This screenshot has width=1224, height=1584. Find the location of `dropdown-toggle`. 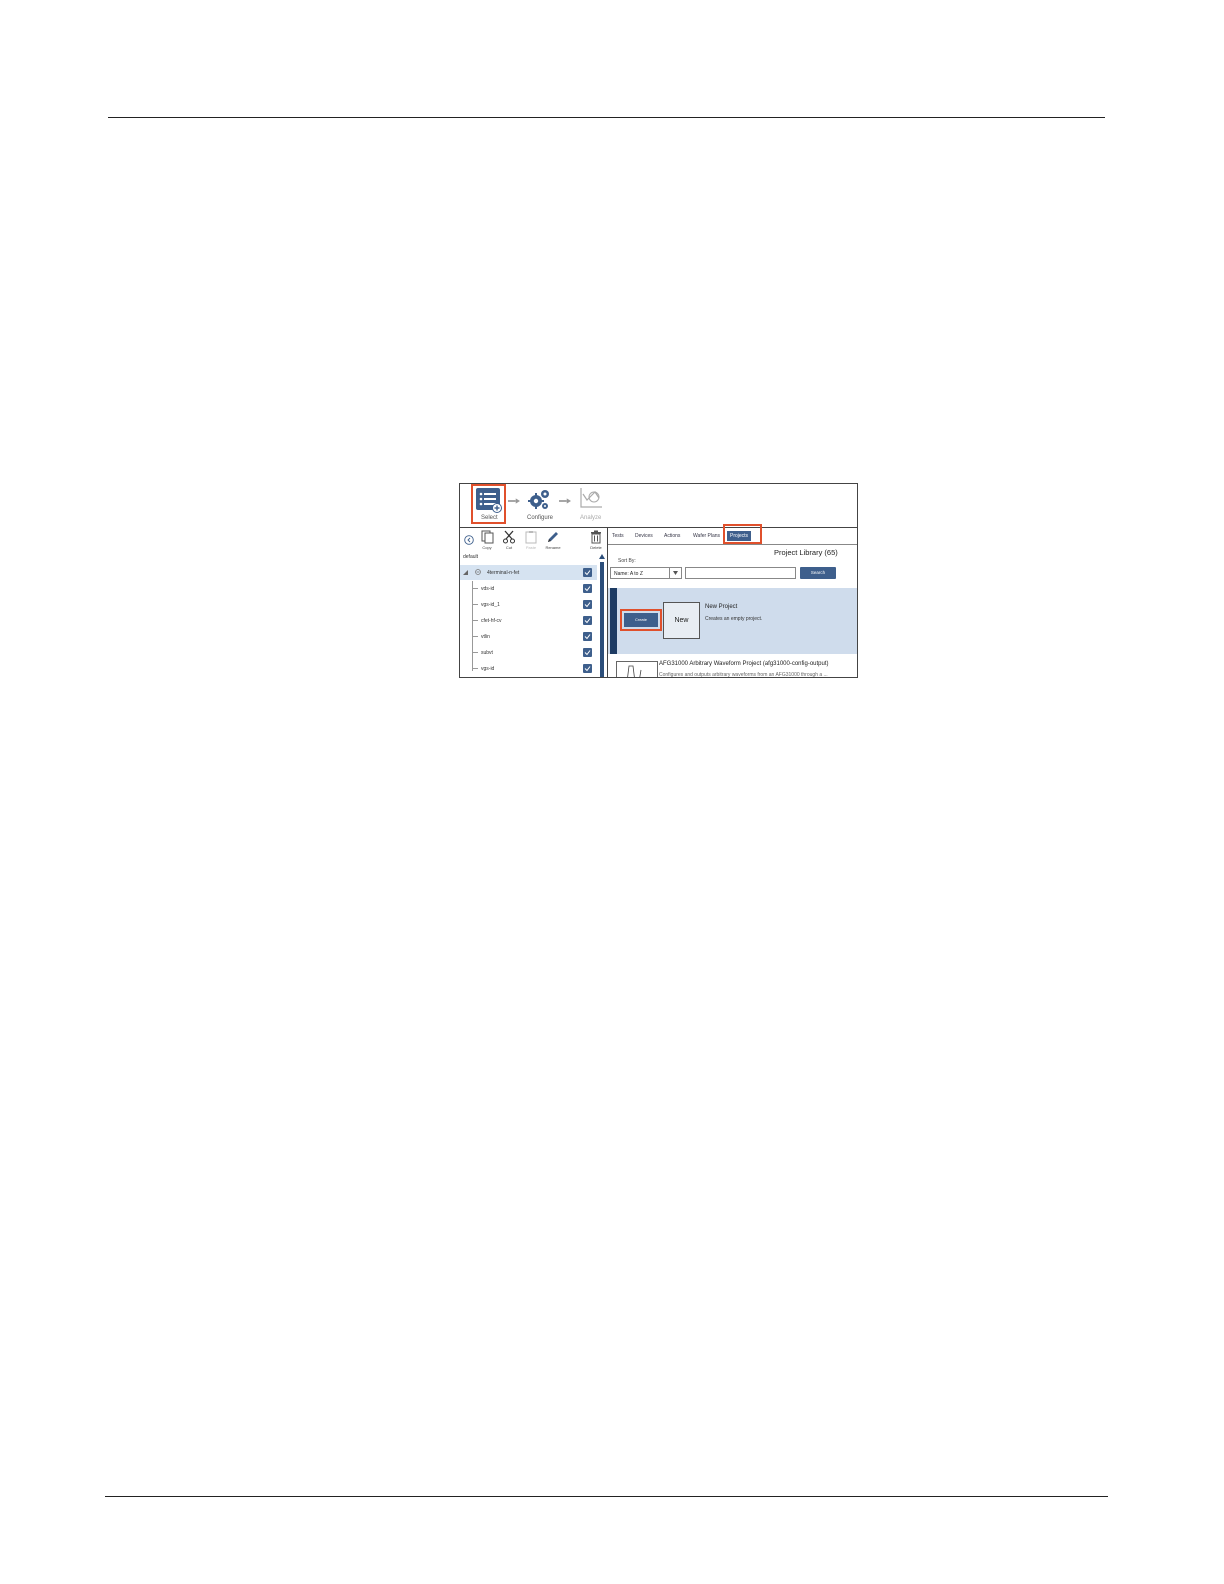

dropdown-toggle is located at coordinates (675, 573).